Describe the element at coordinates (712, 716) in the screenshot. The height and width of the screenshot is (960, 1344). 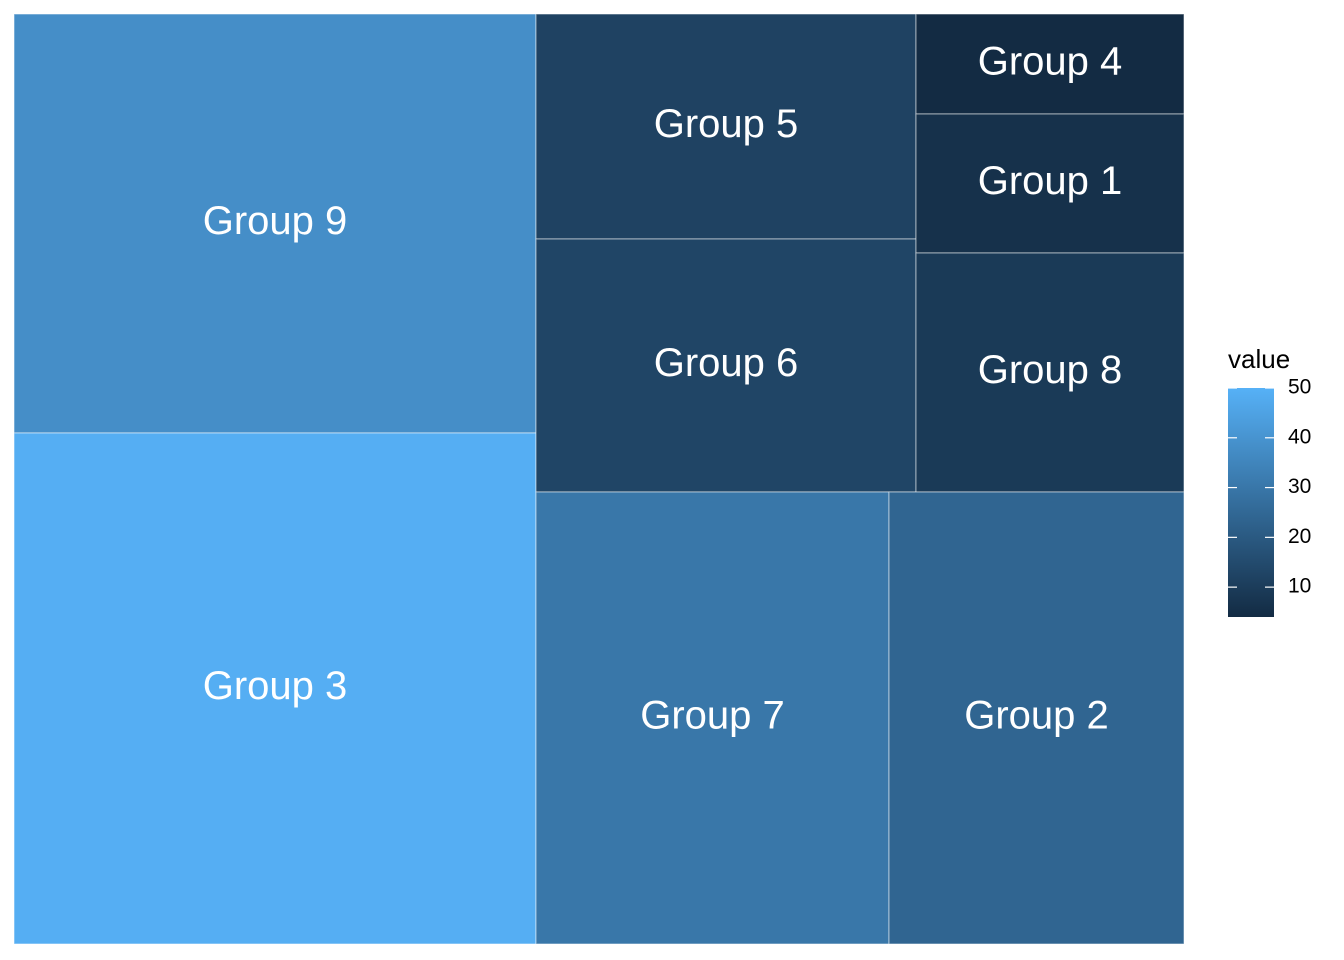
I see `tile-label-group-7: Group 7` at that location.